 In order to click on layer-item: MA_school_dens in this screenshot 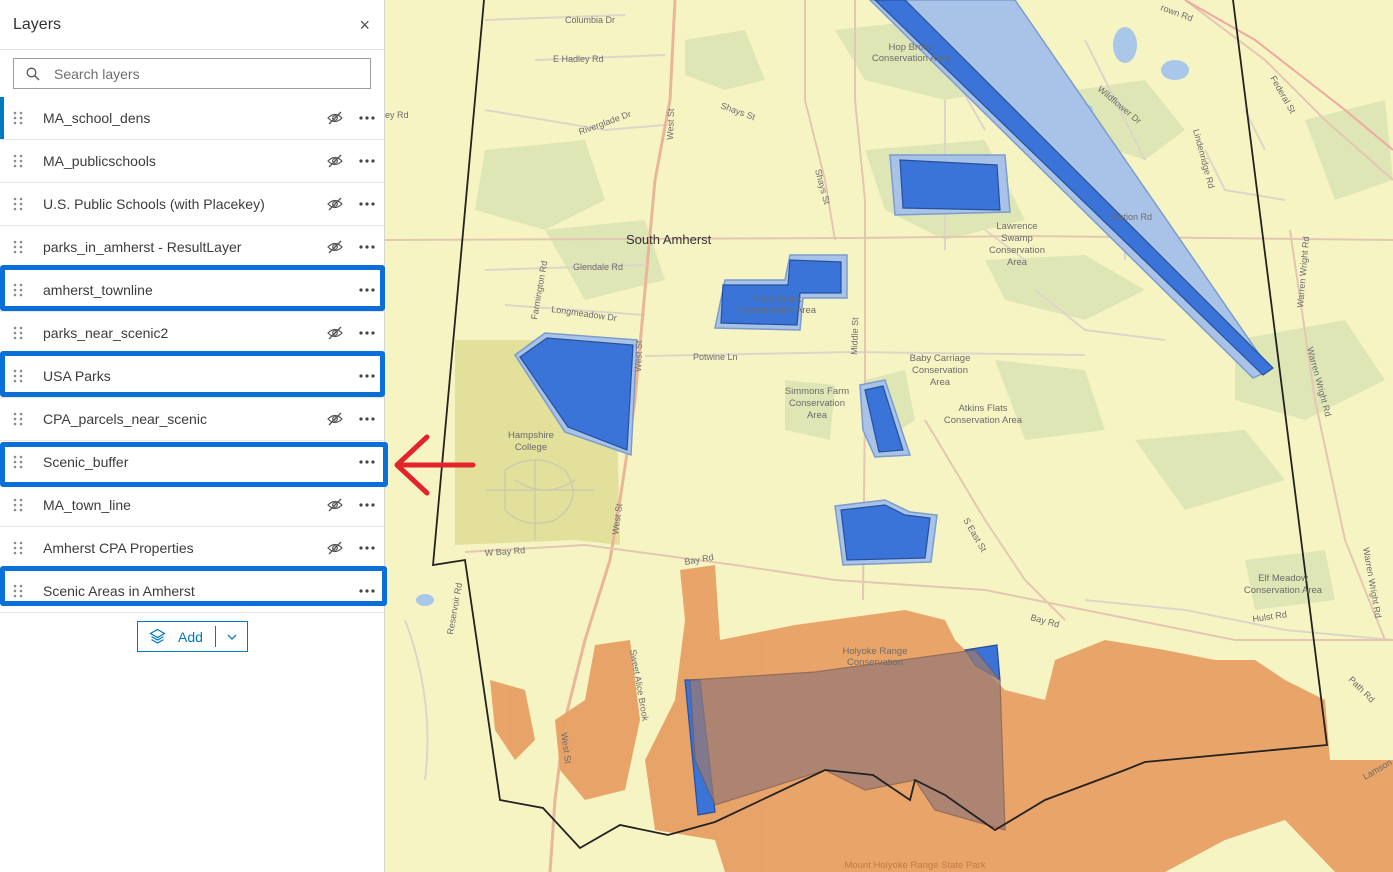, I will do `click(192, 118)`.